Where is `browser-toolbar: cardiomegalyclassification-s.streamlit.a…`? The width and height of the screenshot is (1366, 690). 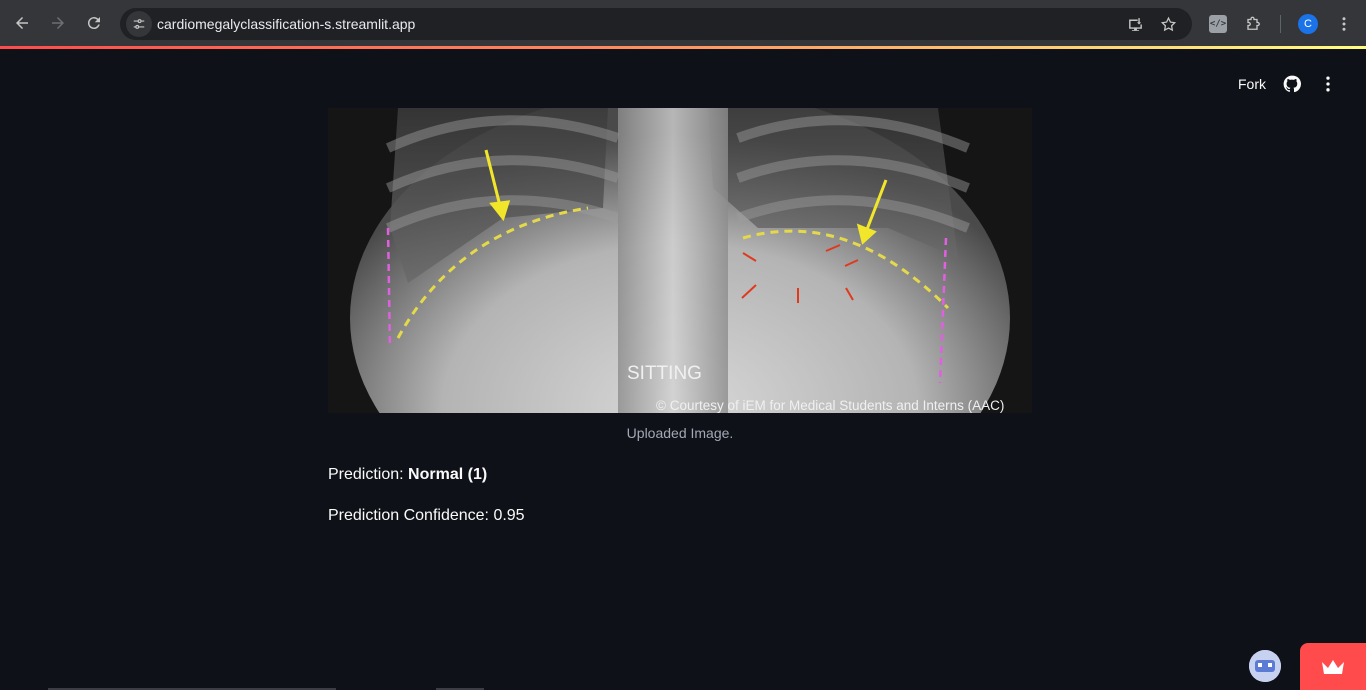
browser-toolbar: cardiomegalyclassification-s.streamlit.a… is located at coordinates (683, 24).